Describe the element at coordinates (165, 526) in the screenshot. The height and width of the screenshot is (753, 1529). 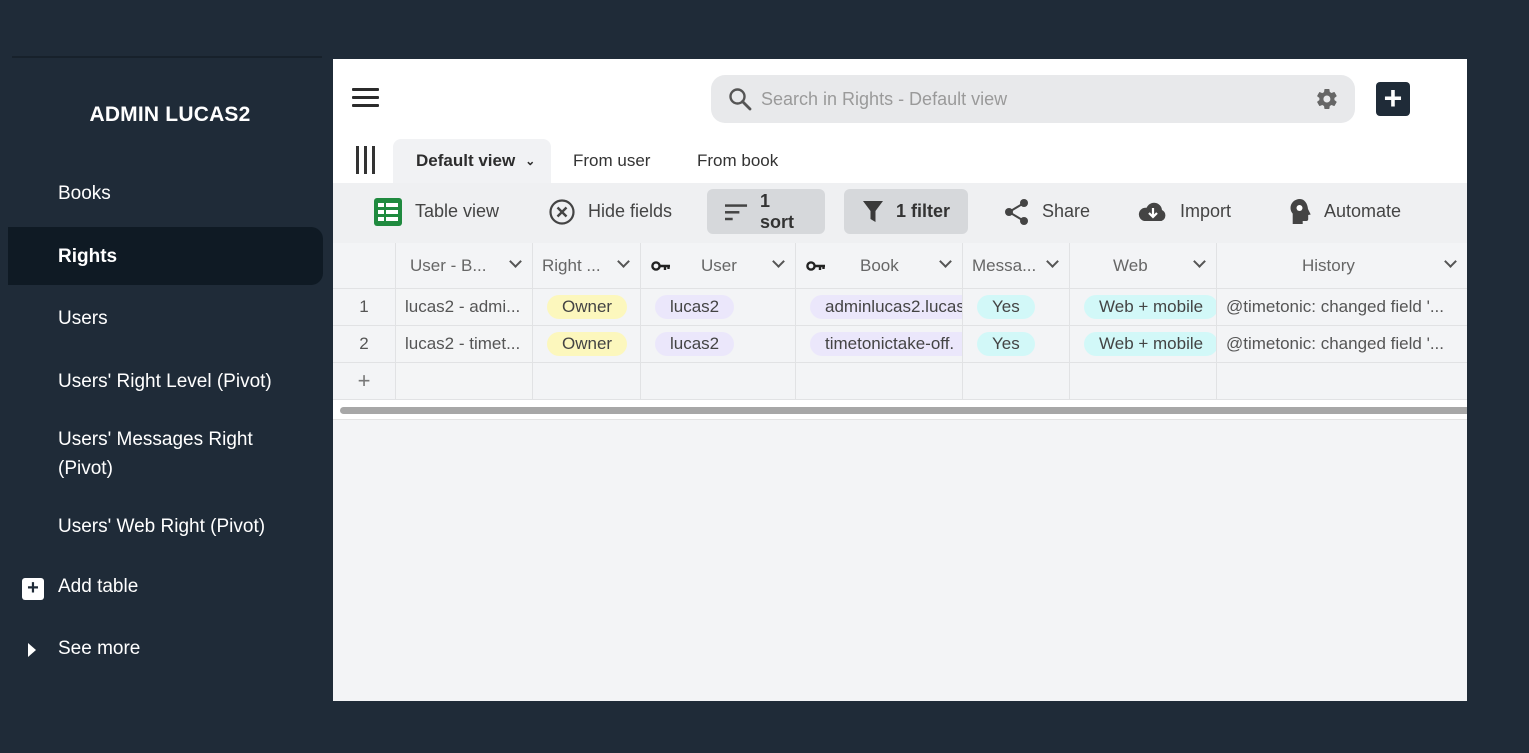
I see `sidebar-item-users-web-right: Users' Web Right (Pivot)` at that location.